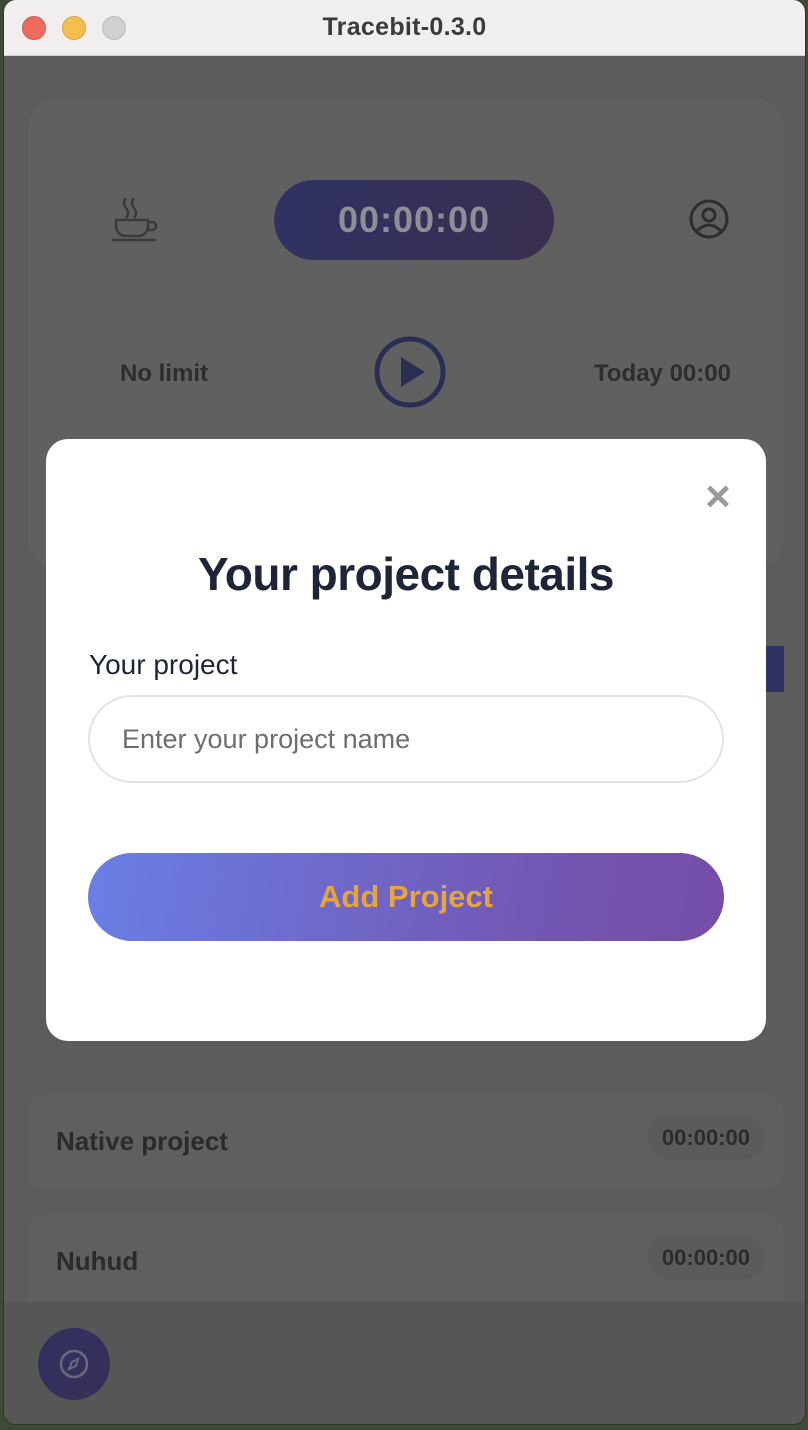  Describe the element at coordinates (410, 372) in the screenshot. I see `play-icon` at that location.